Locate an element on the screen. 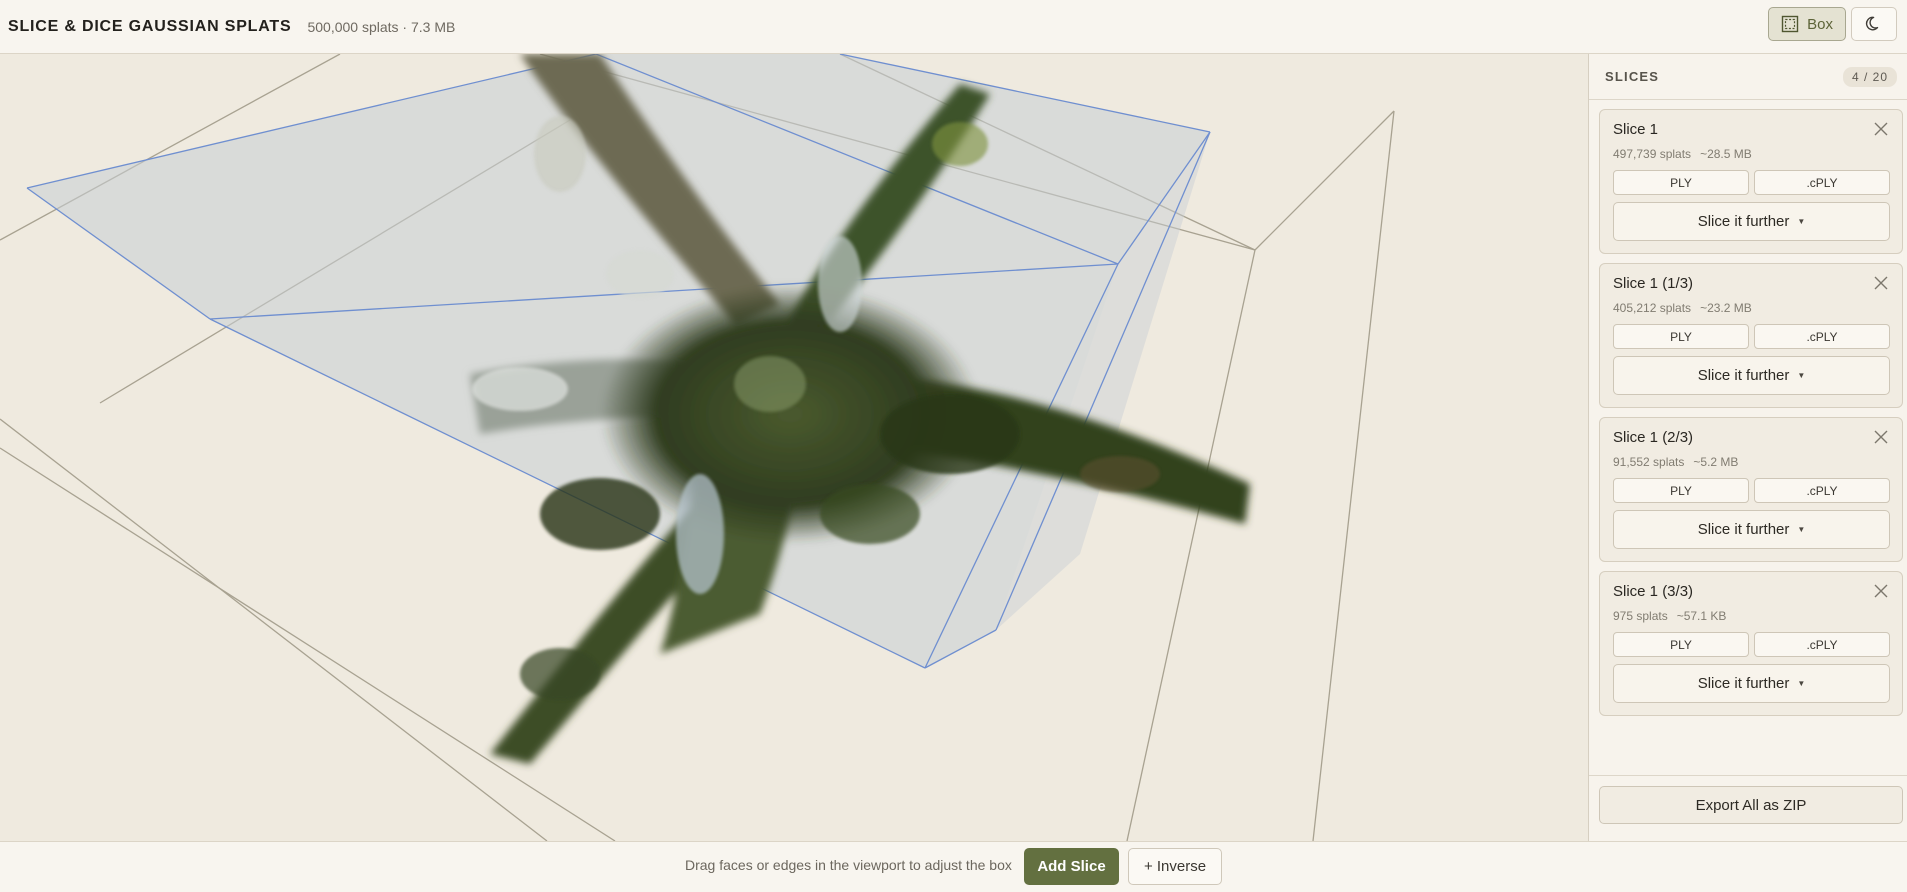 The width and height of the screenshot is (1907, 892). box-mode-button: Box is located at coordinates (1807, 24).